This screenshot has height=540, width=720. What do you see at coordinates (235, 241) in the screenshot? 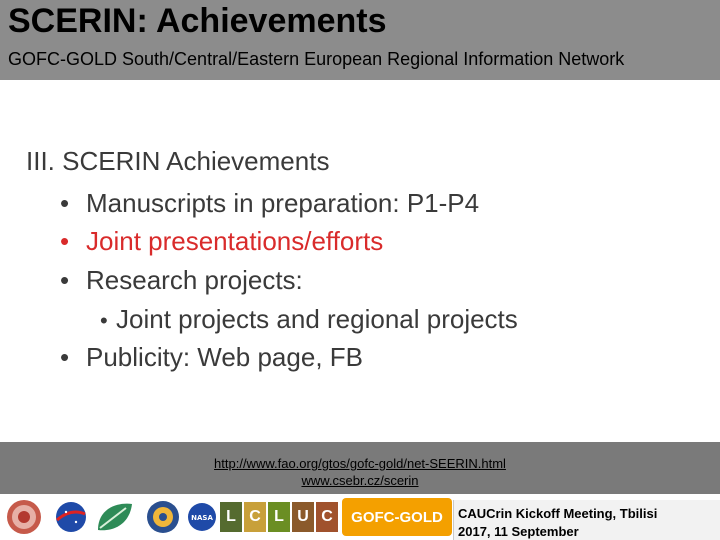
I see `bullet-text: Joint presentations/efforts` at bounding box center [235, 241].